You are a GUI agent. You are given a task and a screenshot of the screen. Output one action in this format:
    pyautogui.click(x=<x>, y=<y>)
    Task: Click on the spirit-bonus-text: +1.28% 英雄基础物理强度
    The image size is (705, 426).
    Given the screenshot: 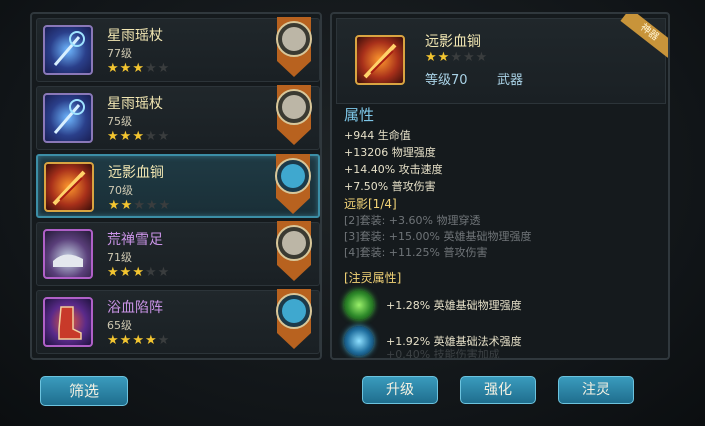 What is the action you would take?
    pyautogui.click(x=454, y=305)
    